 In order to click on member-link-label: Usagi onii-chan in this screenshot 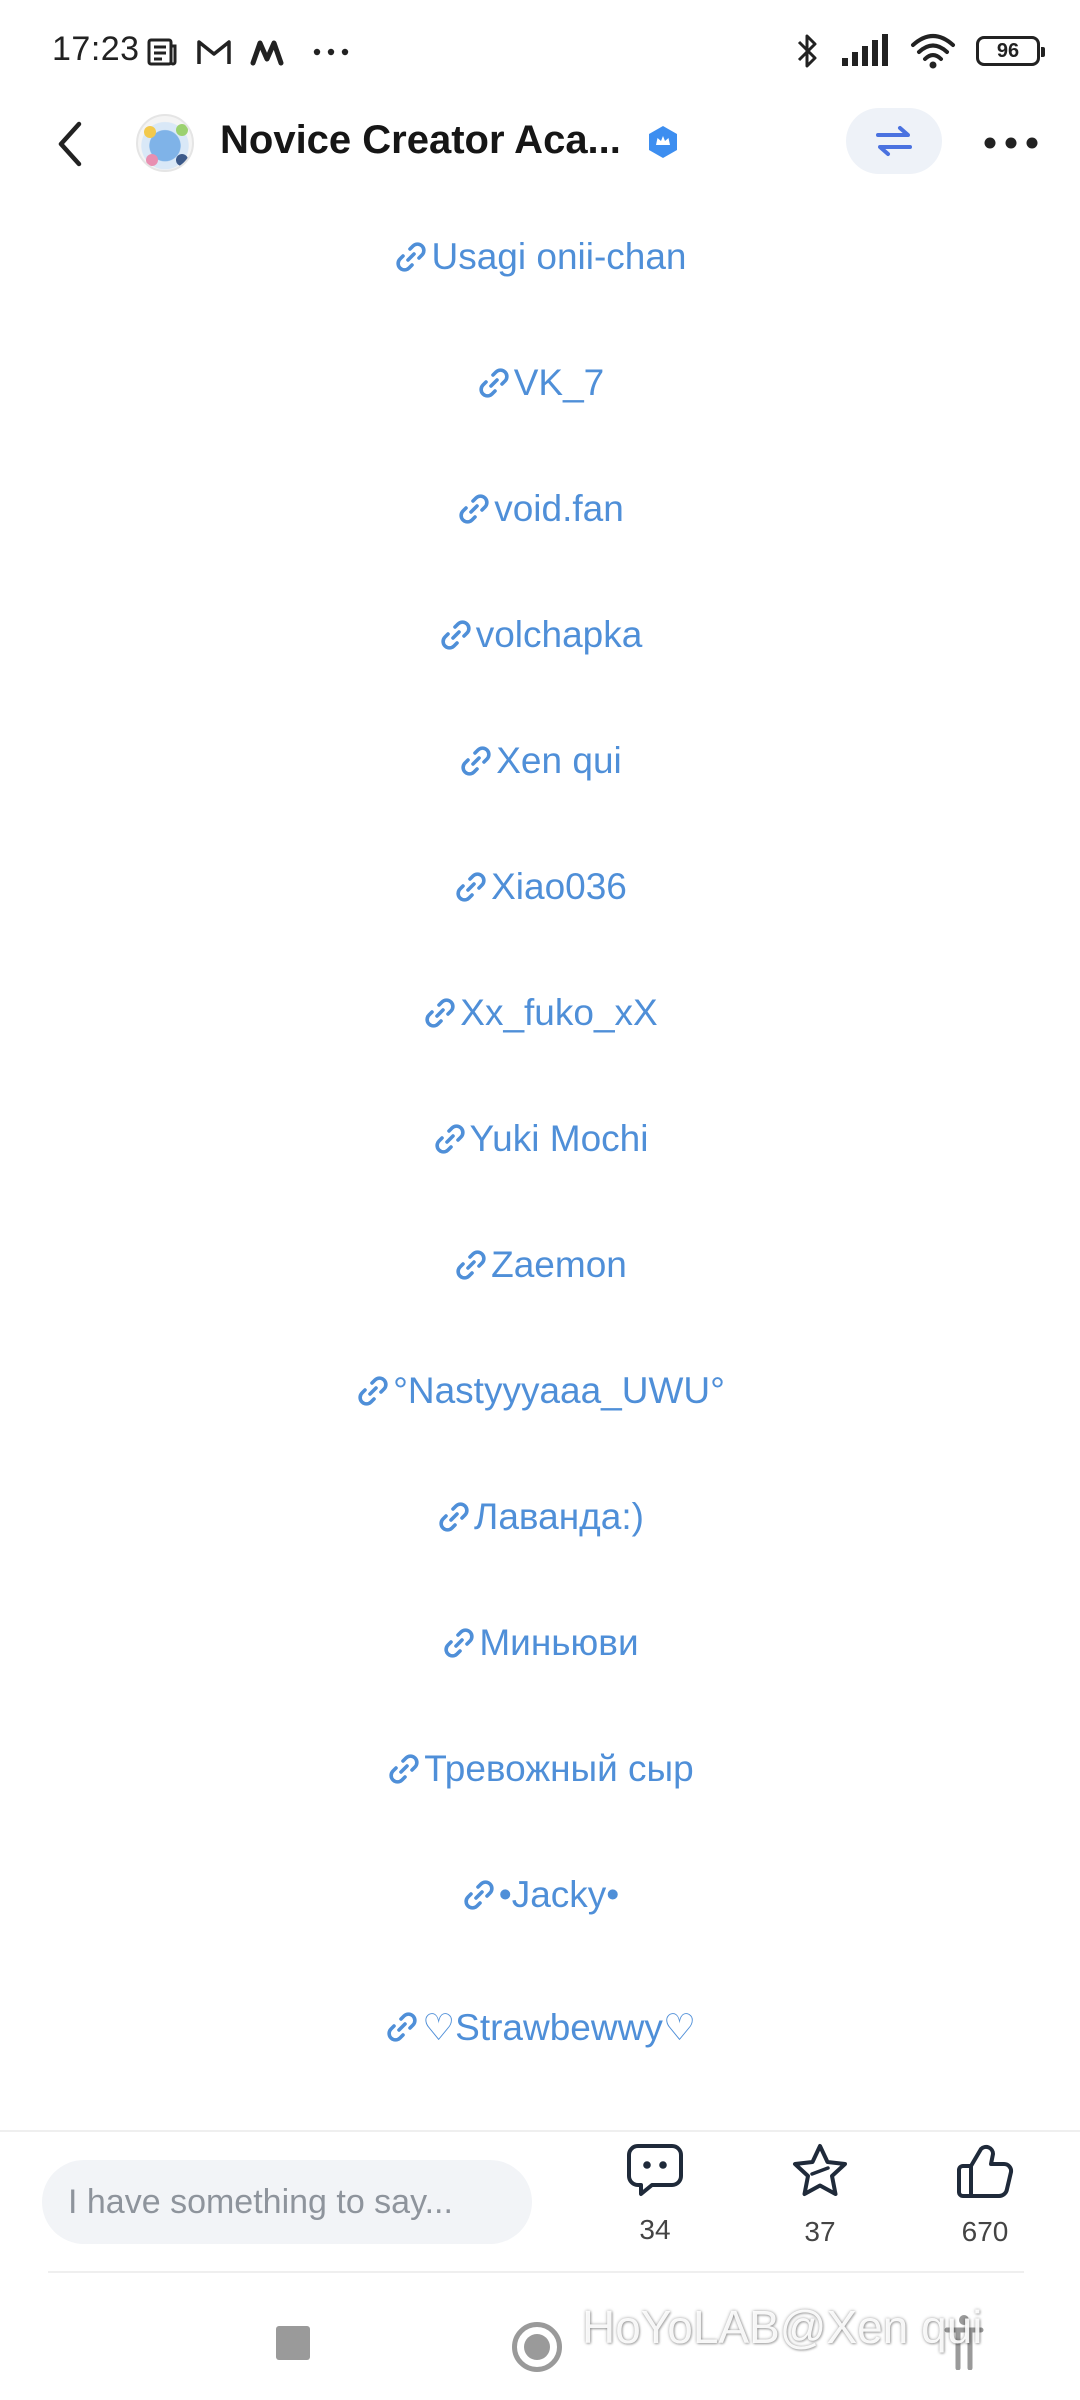, I will do `click(559, 256)`.